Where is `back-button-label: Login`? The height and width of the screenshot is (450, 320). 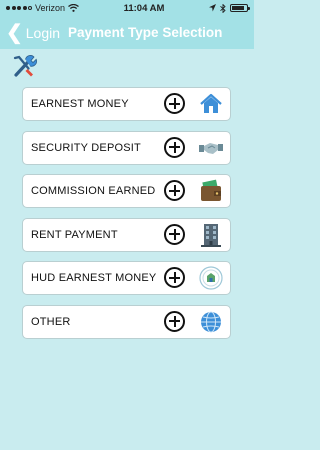
back-button-label: Login is located at coordinates (43, 32).